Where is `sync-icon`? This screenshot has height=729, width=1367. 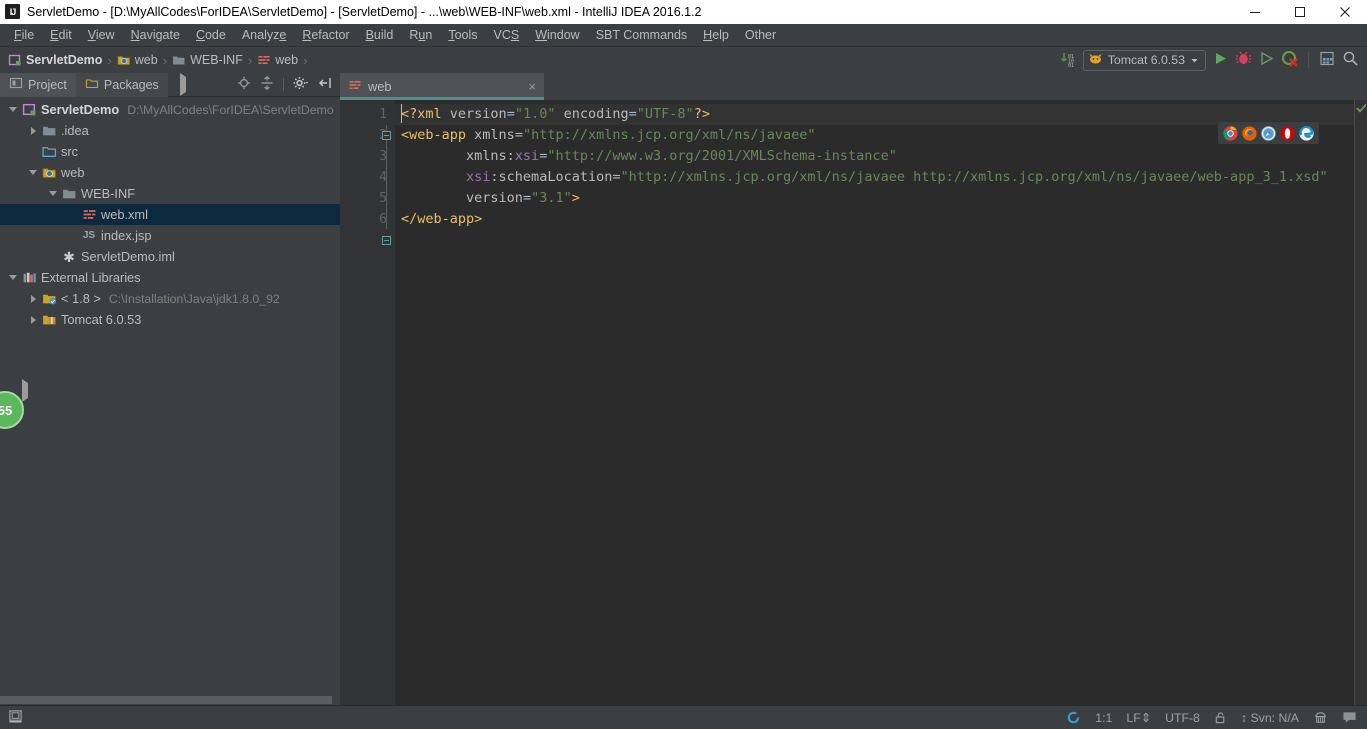 sync-icon is located at coordinates (1073, 717).